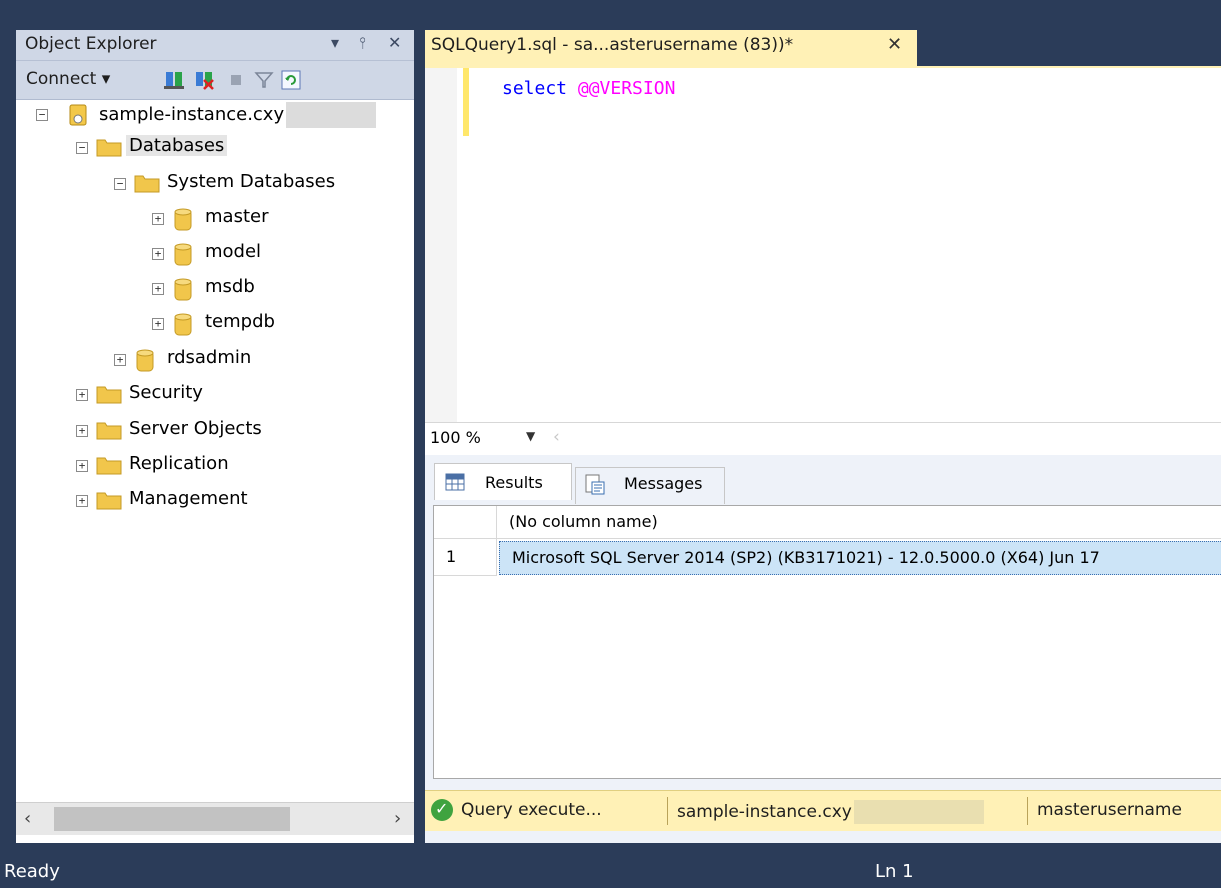  I want to click on close-tab-icon: ✕, so click(894, 44).